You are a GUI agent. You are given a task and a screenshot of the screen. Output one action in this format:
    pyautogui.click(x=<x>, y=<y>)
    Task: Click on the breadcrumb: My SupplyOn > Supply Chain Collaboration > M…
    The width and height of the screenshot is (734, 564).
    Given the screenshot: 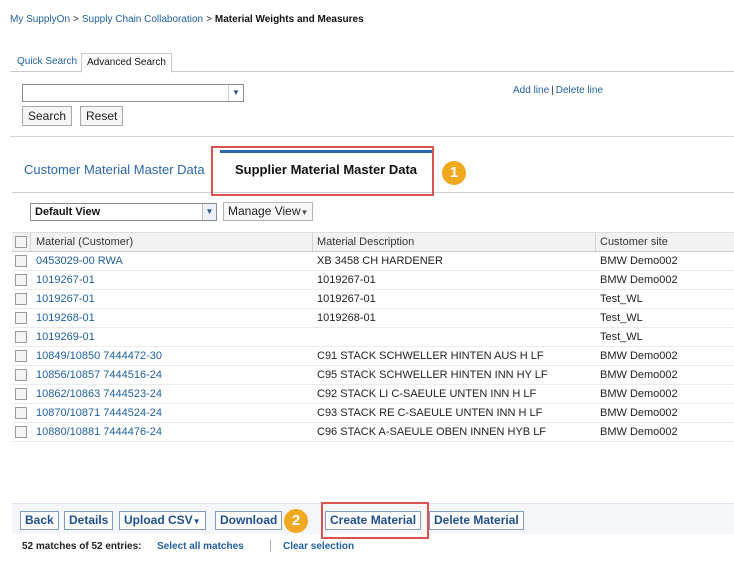 What is the action you would take?
    pyautogui.click(x=187, y=19)
    